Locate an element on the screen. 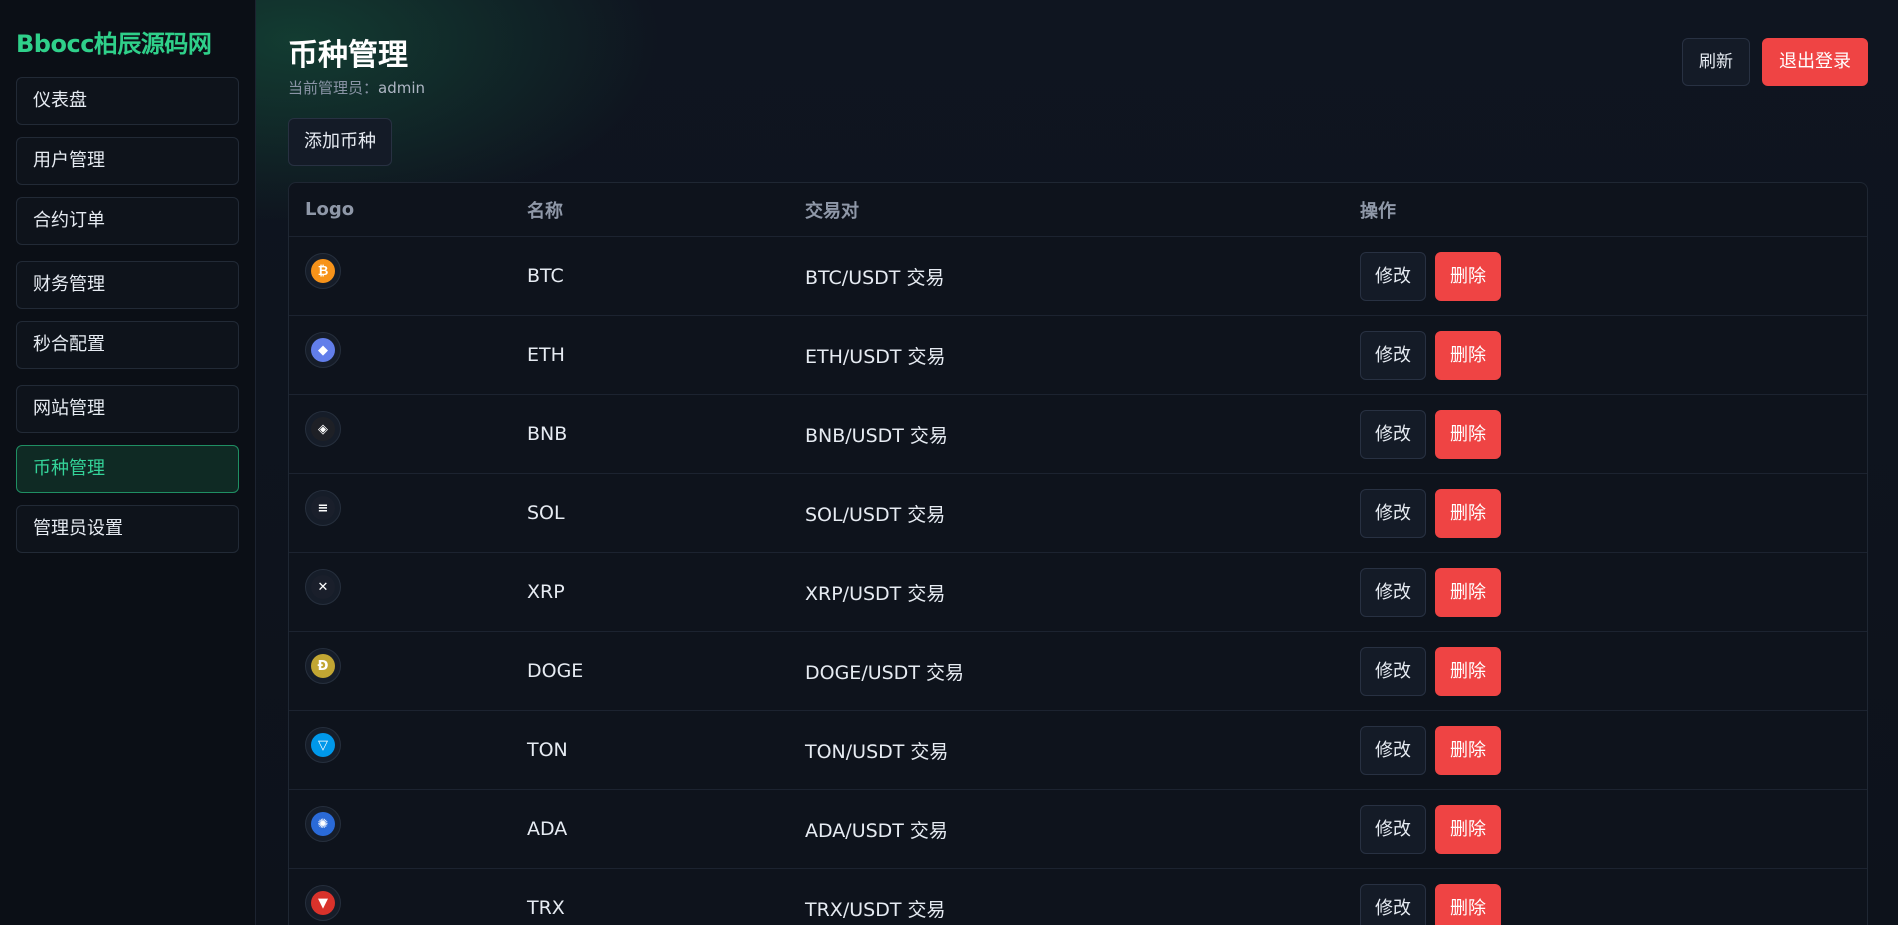 This screenshot has width=1898, height=925. ethereum-icon: ◆ is located at coordinates (323, 350).